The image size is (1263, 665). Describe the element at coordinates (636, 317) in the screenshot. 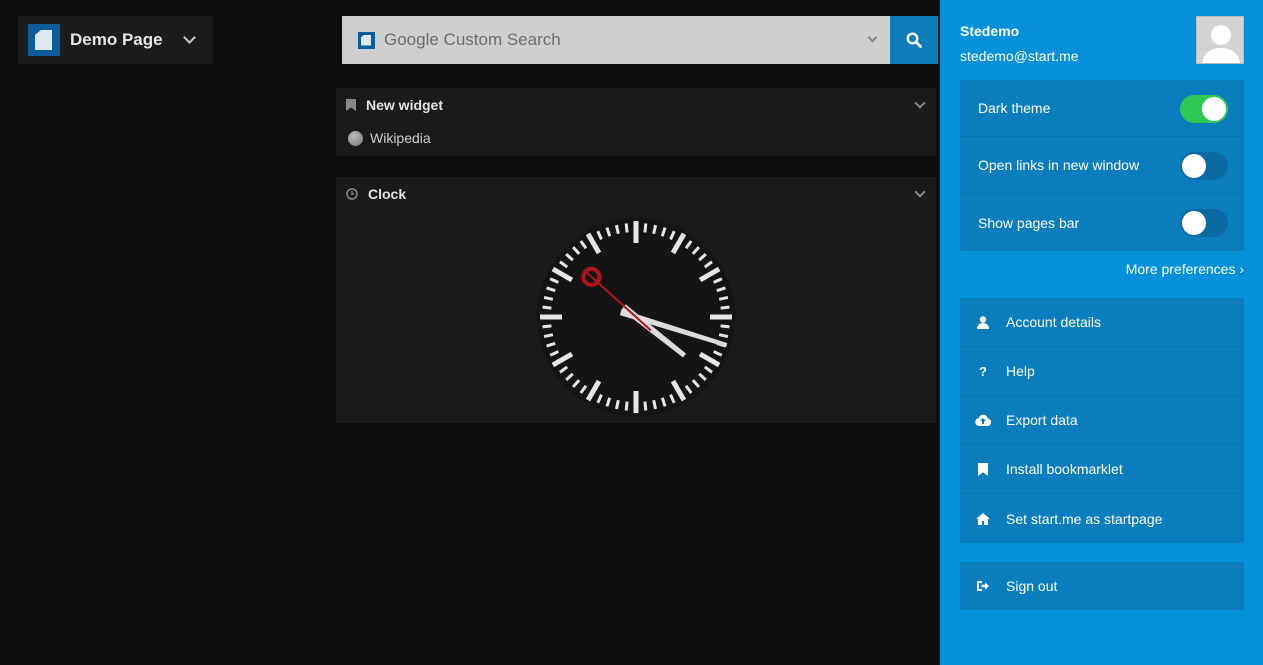

I see `analog-clock` at that location.